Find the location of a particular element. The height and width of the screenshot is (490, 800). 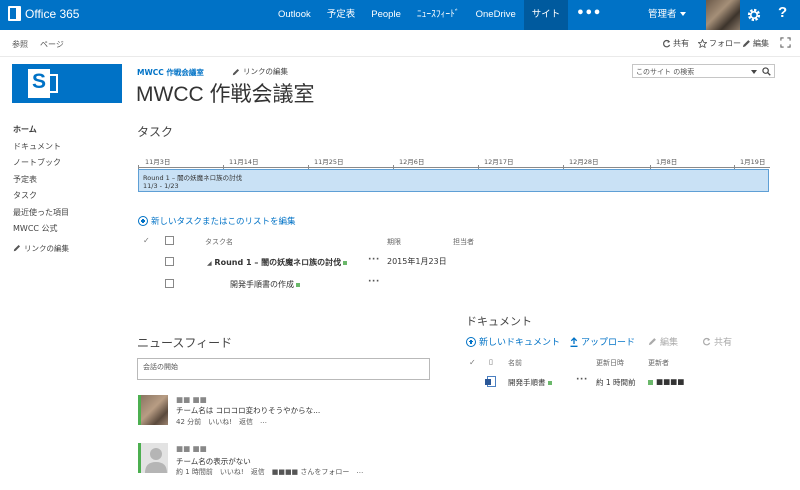

gear-icon is located at coordinates (754, 15).